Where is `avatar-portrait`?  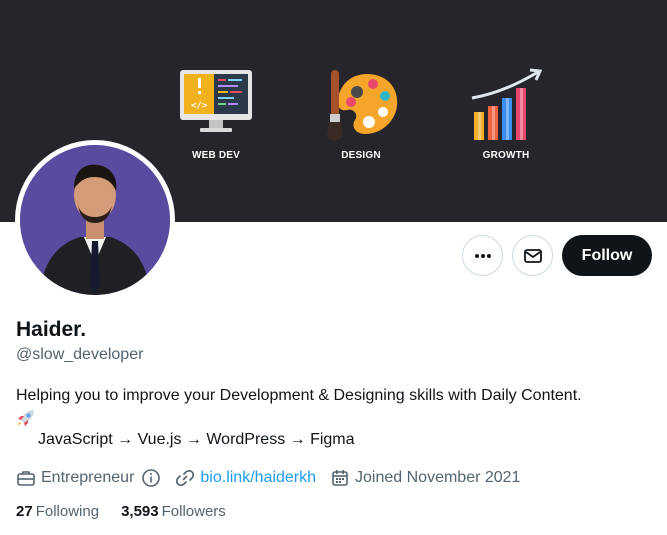
avatar-portrait is located at coordinates (95, 220).